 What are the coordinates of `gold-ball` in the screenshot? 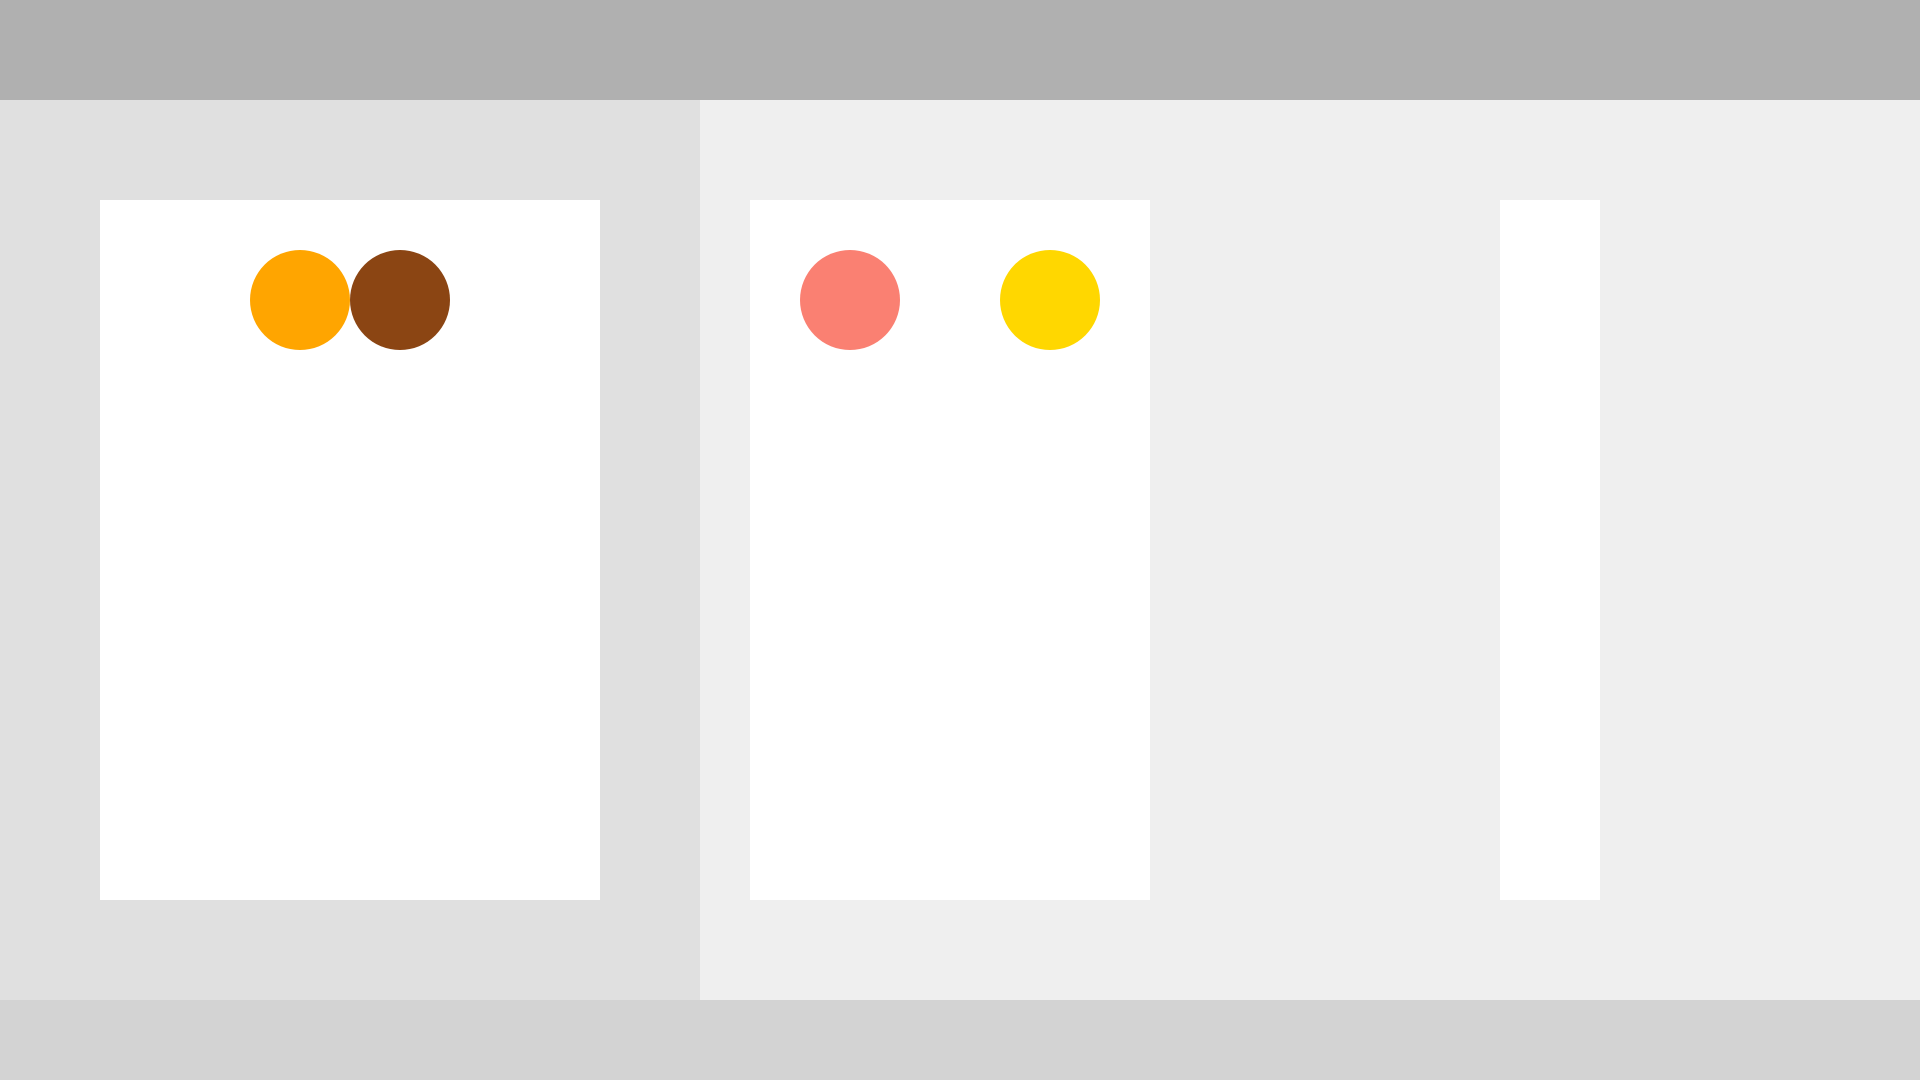 It's located at (1050, 300).